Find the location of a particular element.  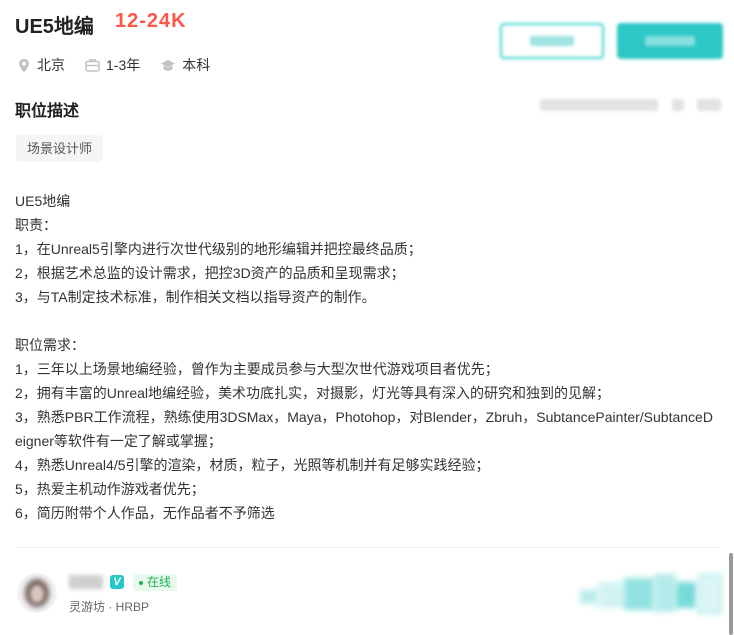

online-status-badge: 在线 is located at coordinates (155, 582).